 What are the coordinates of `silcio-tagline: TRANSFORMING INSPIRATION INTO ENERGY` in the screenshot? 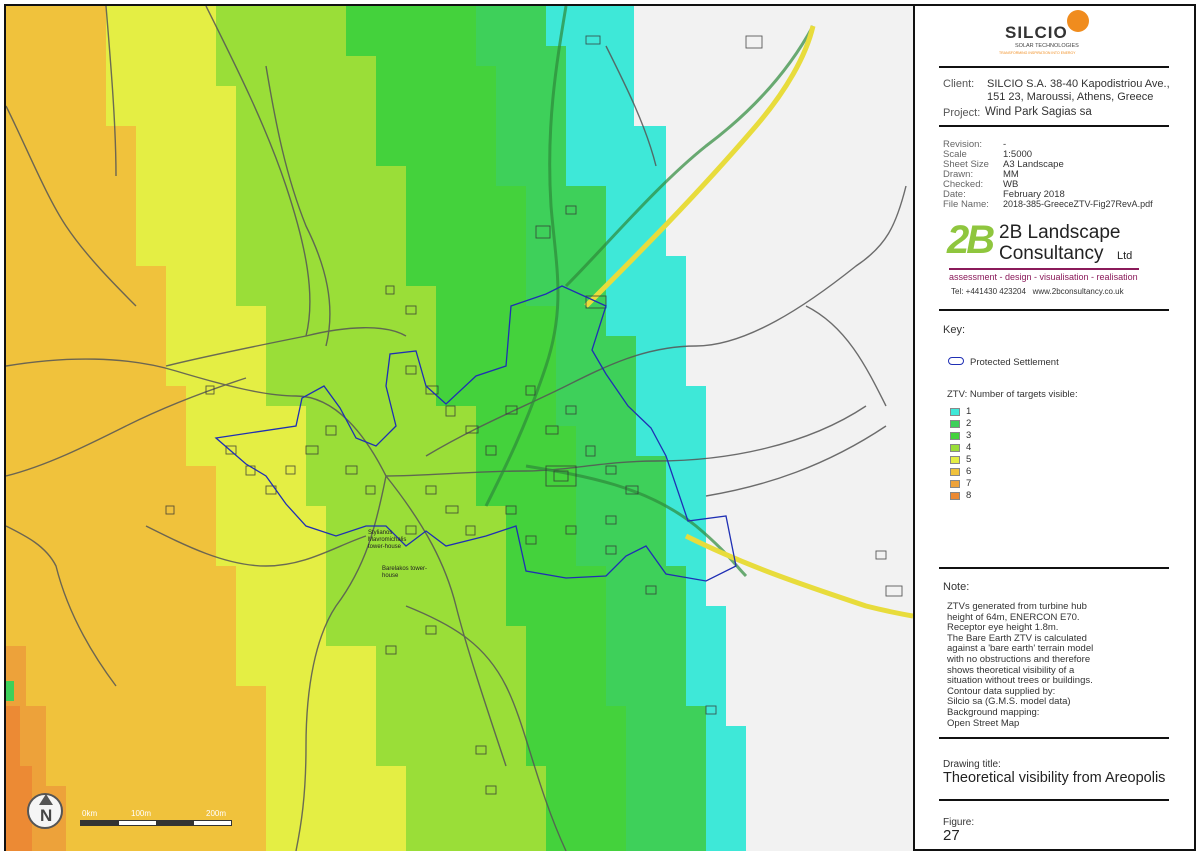 It's located at (1037, 53).